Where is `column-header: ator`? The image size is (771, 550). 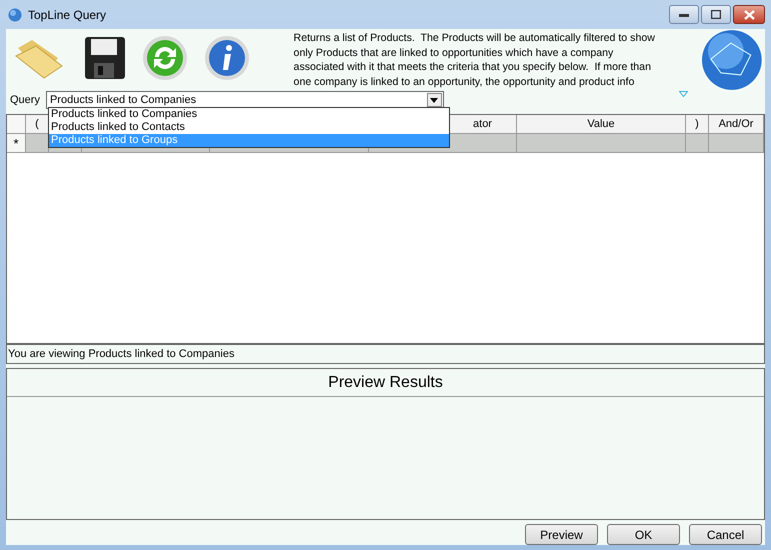
column-header: ator is located at coordinates (482, 124).